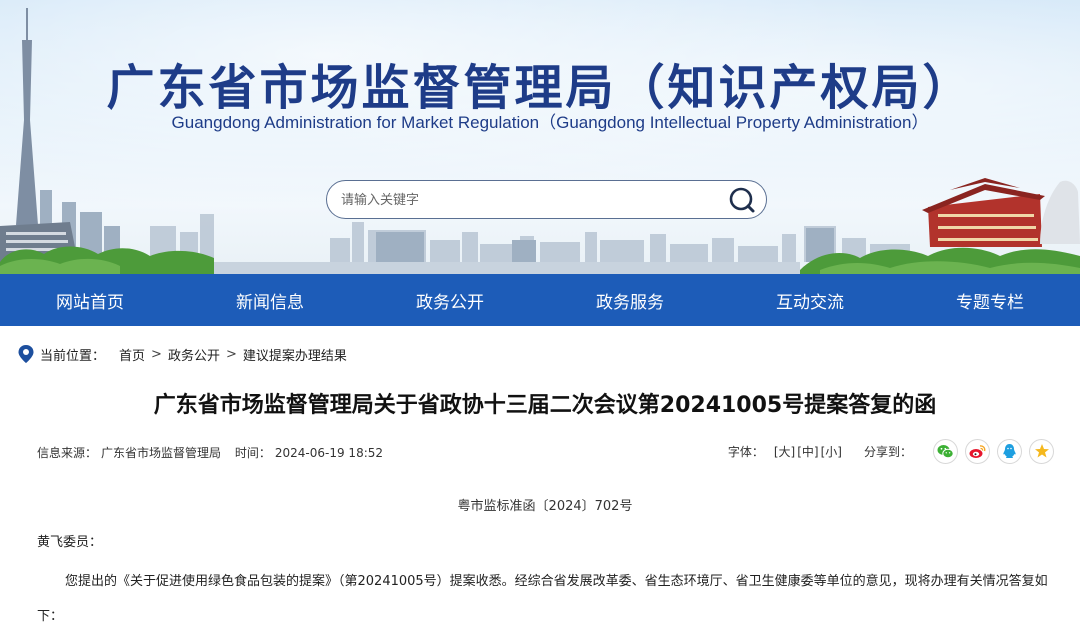  I want to click on source-label: 信息来源：, so click(67, 453).